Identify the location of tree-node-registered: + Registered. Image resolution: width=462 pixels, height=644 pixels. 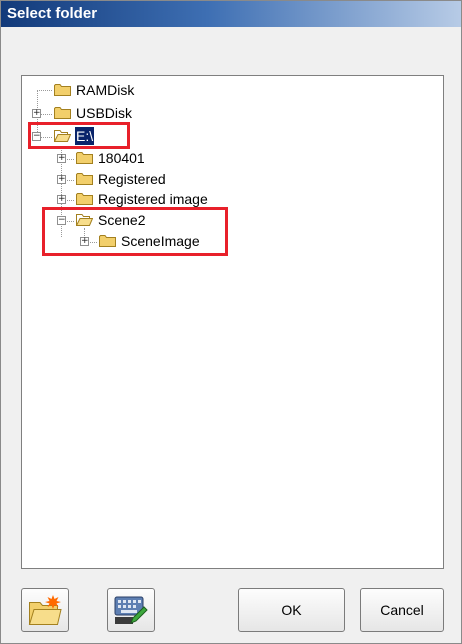
(132, 179).